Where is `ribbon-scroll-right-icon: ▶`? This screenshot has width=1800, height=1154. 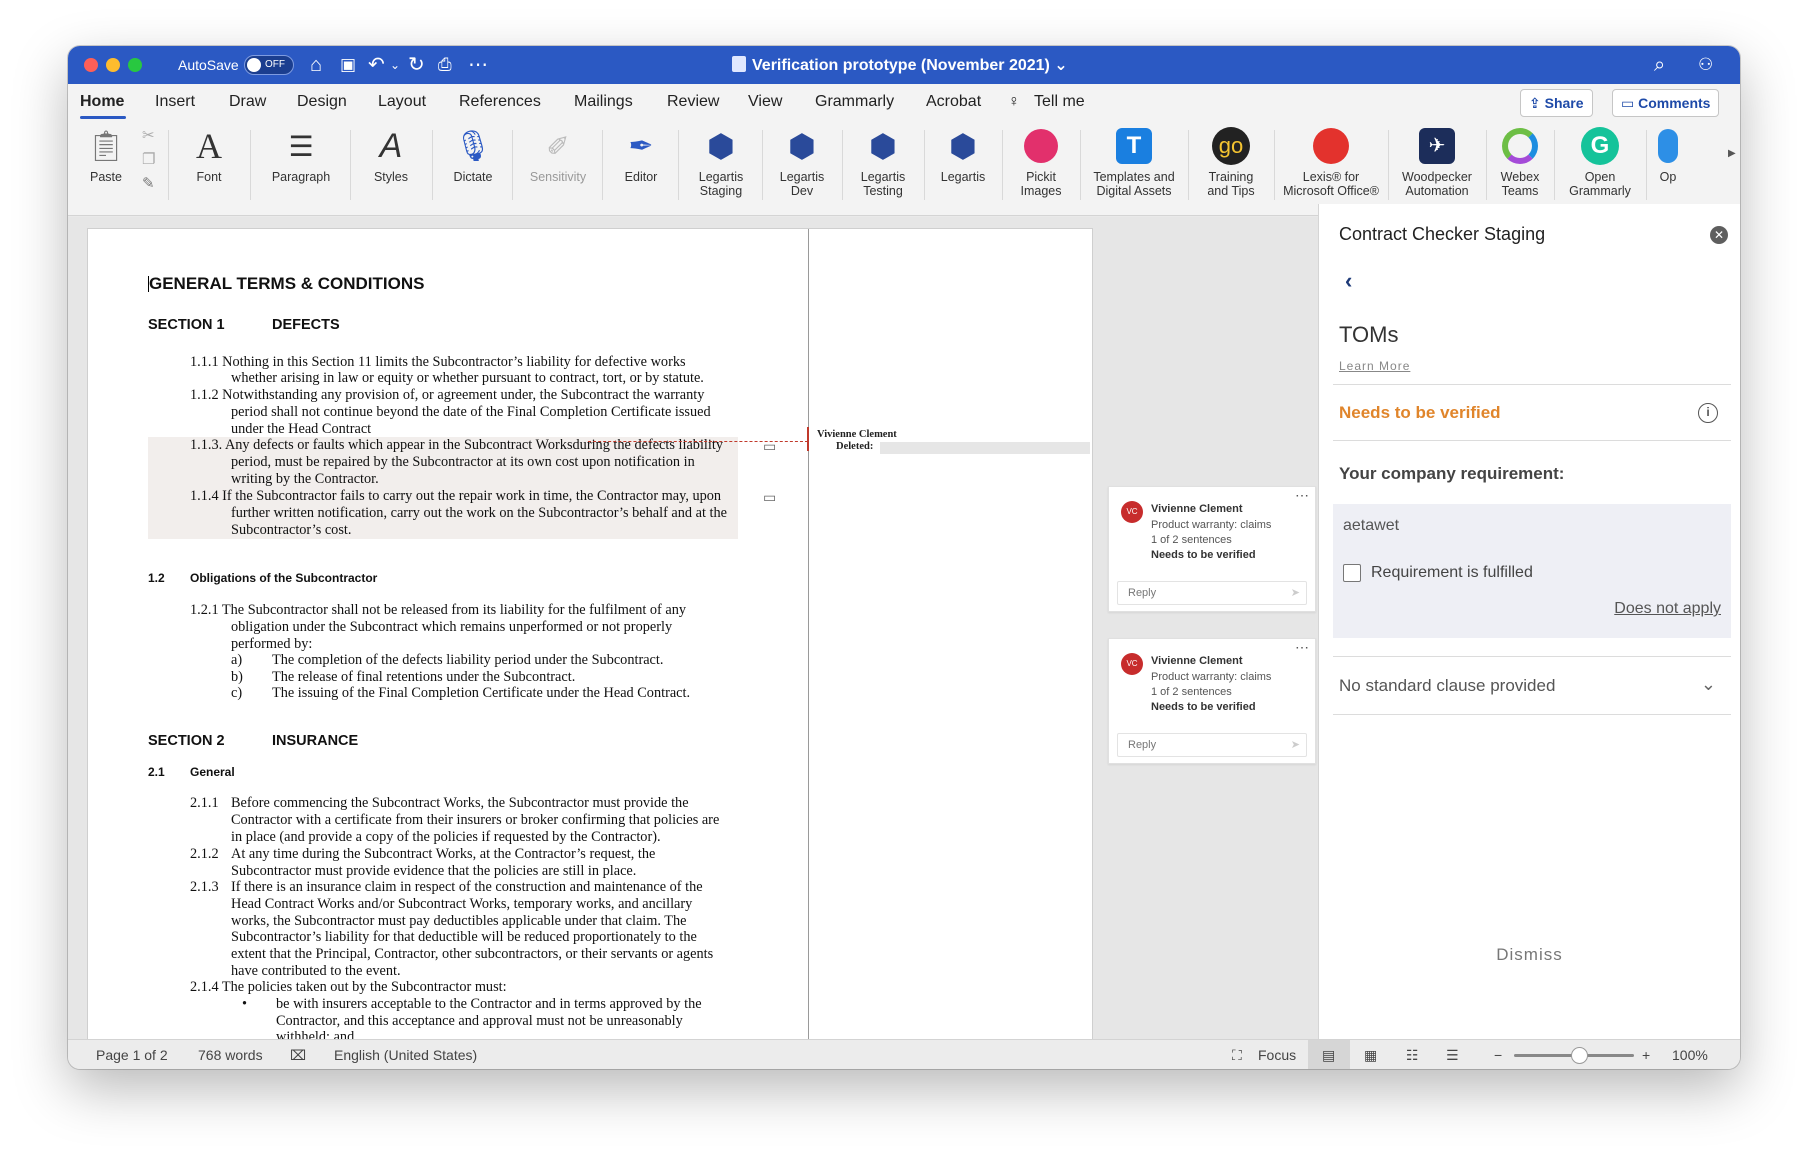 ribbon-scroll-right-icon: ▶ is located at coordinates (1732, 153).